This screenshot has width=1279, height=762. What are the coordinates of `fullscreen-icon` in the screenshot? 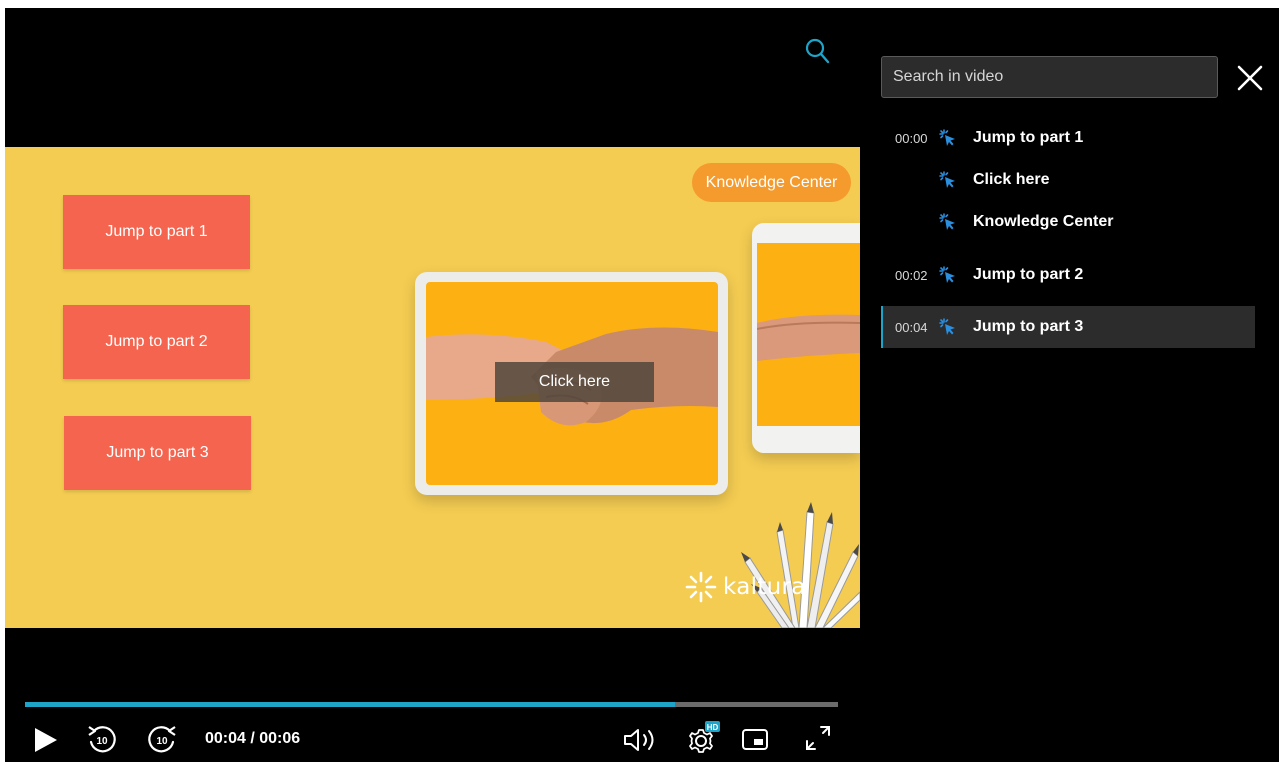 It's located at (818, 738).